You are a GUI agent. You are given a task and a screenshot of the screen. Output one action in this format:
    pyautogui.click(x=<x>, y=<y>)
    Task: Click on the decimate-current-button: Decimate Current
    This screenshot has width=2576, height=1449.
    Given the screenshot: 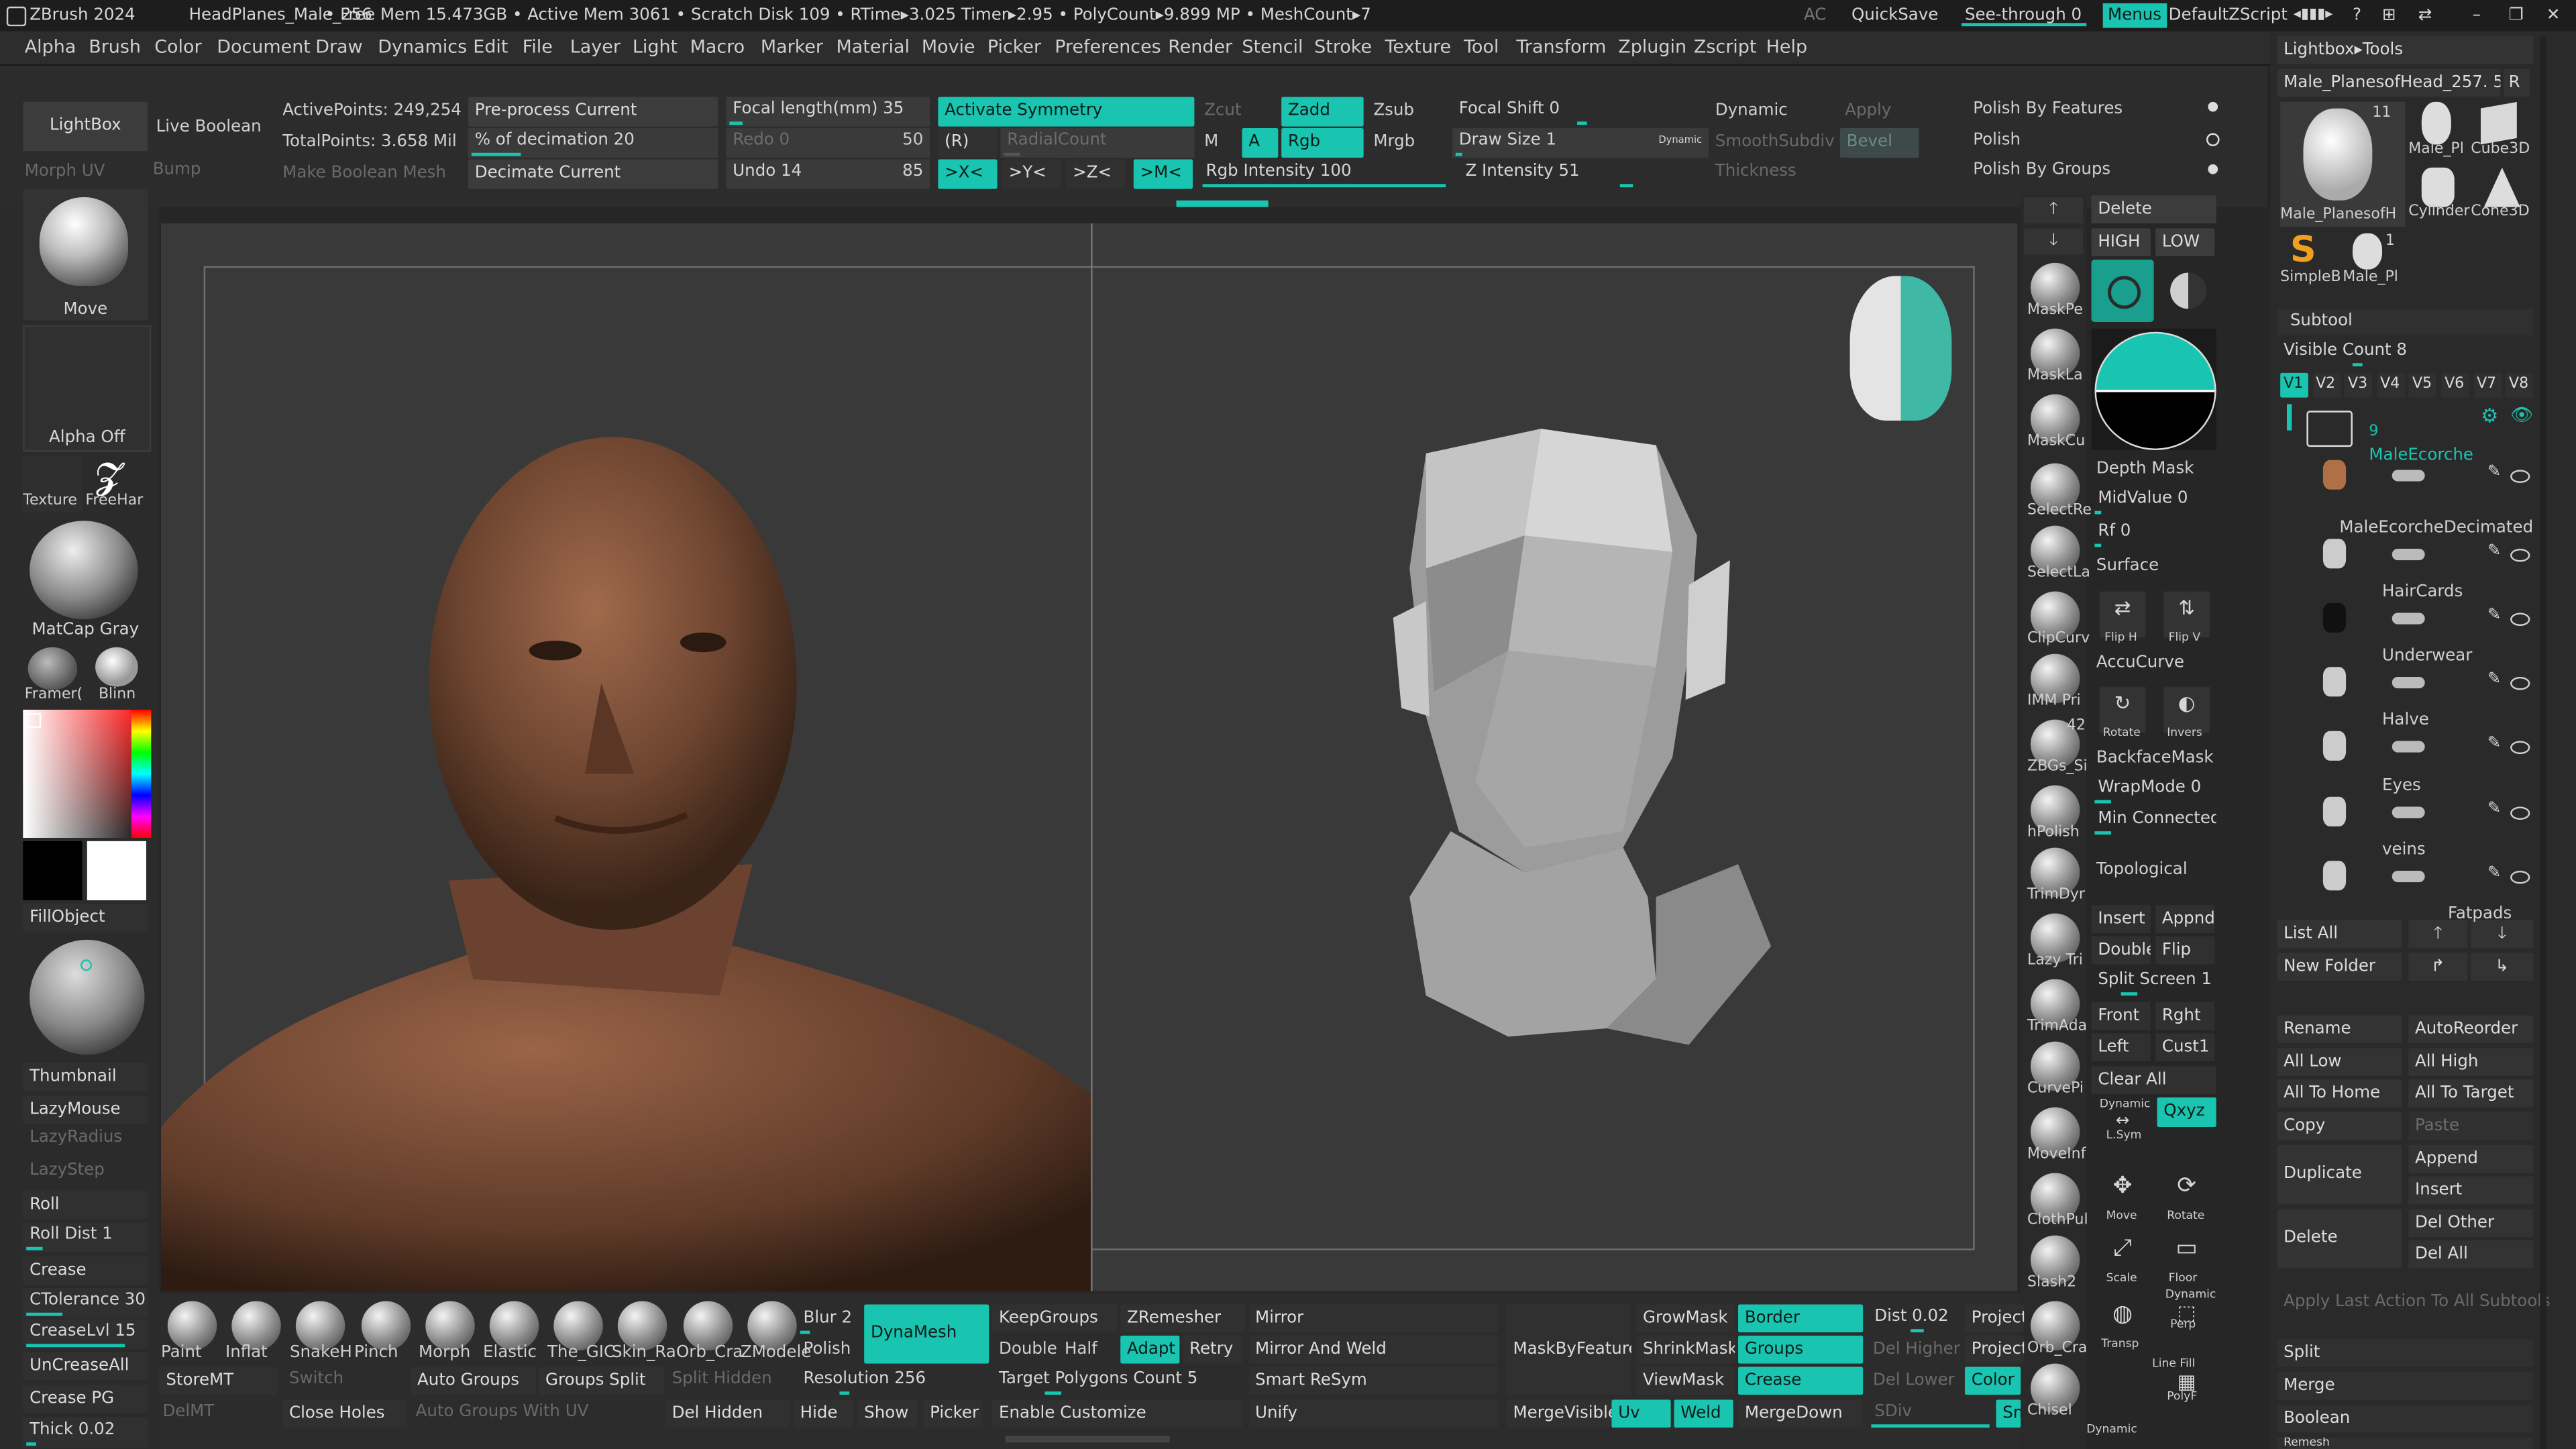 What is the action you would take?
    pyautogui.click(x=593, y=174)
    